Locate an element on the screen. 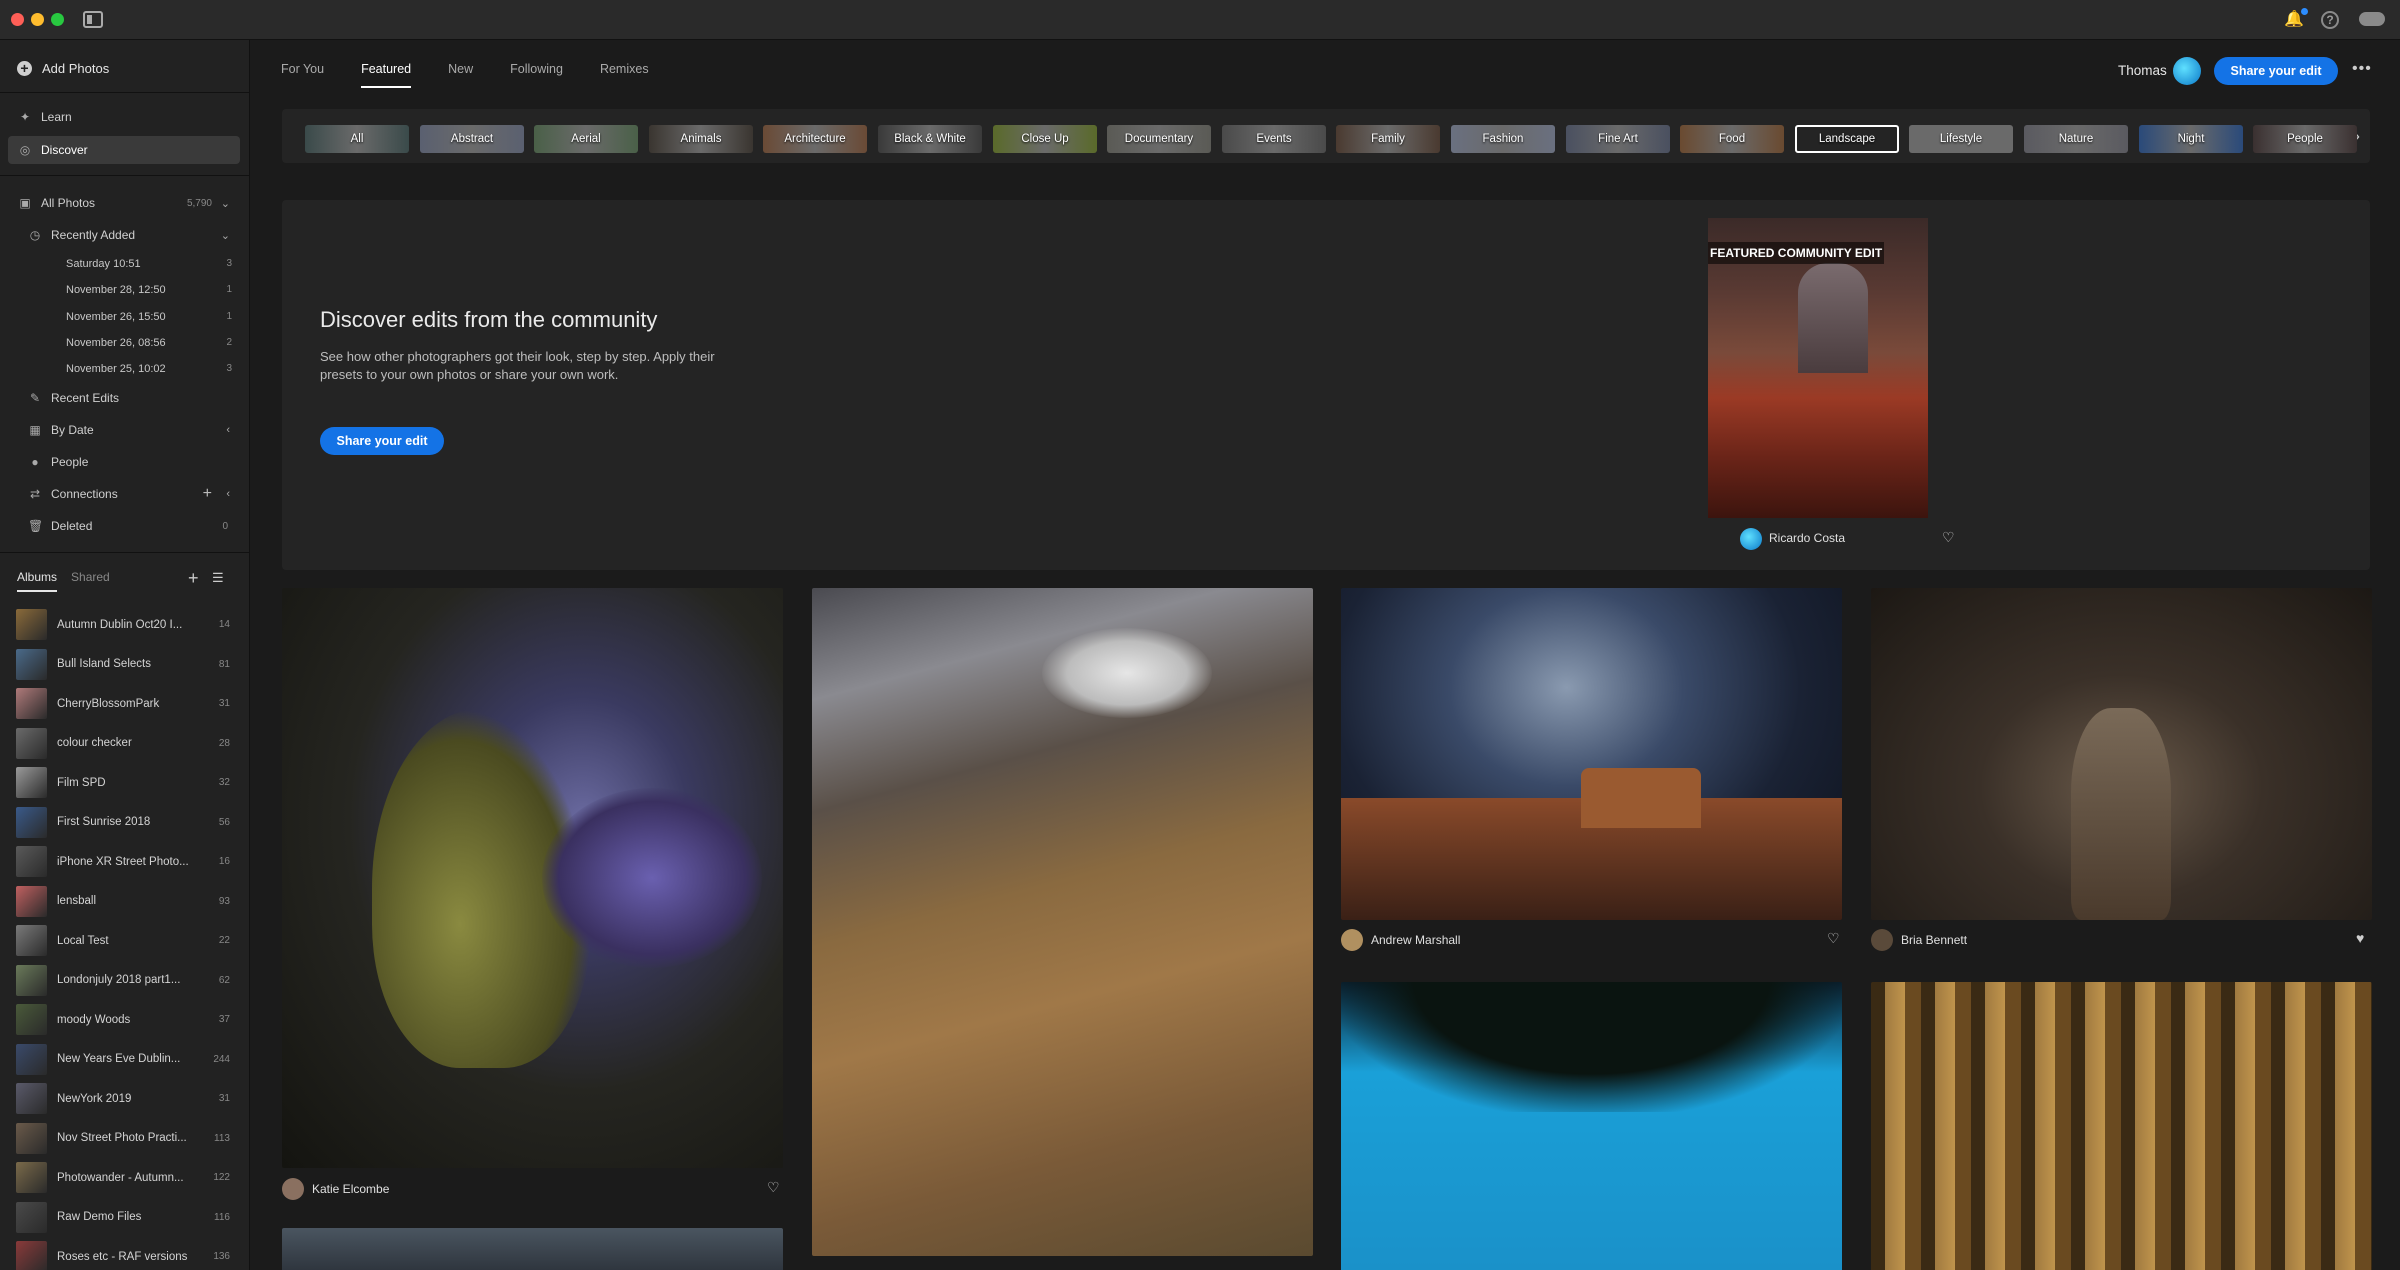  tab-shared: Shared is located at coordinates (90, 581).